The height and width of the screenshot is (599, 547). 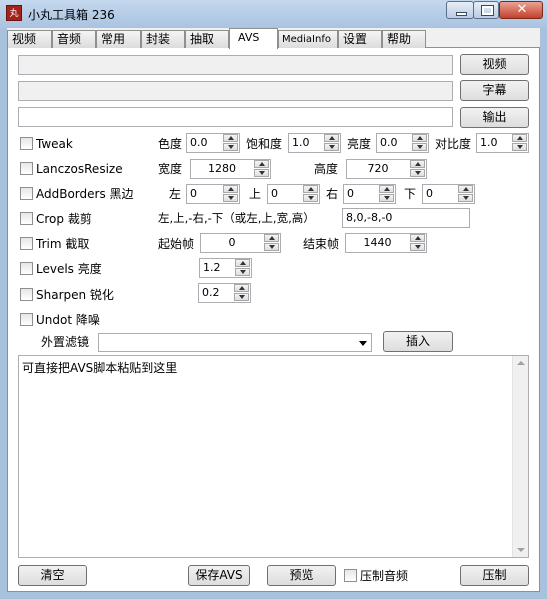 What do you see at coordinates (386, 243) in the screenshot?
I see `trim-end-spinner: 1440` at bounding box center [386, 243].